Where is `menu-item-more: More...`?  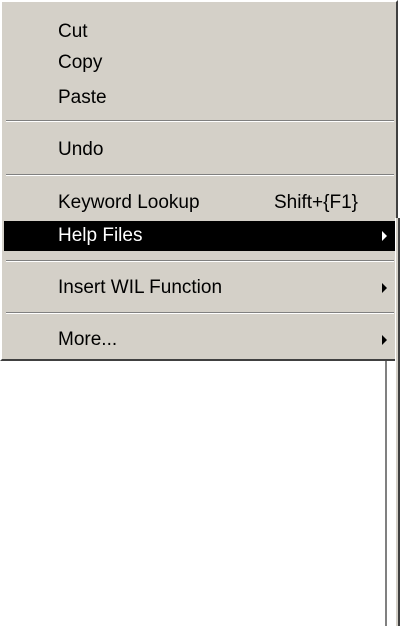 menu-item-more: More... is located at coordinates (200, 340).